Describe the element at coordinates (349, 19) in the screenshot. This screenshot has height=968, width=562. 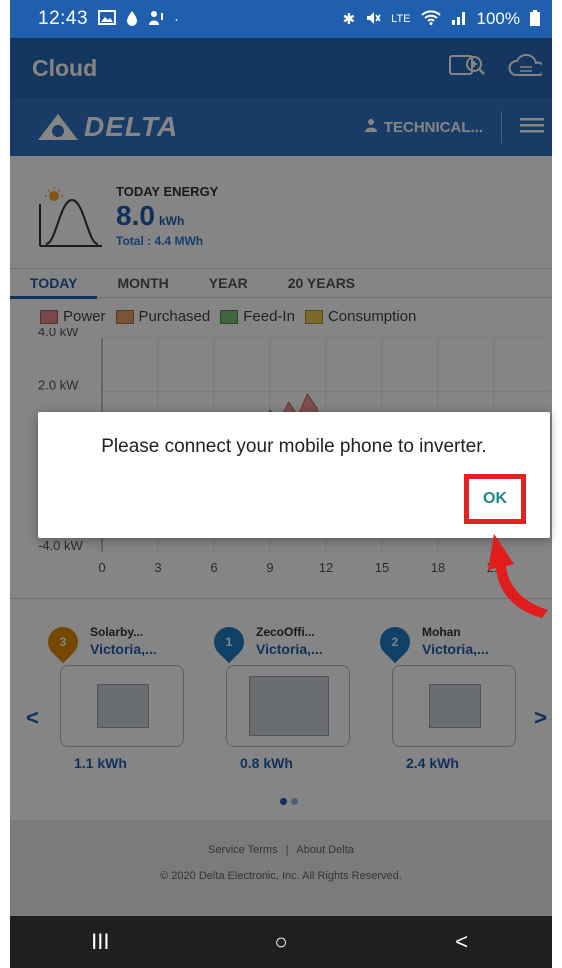
I see `bluetooth-icon: ✱` at that location.